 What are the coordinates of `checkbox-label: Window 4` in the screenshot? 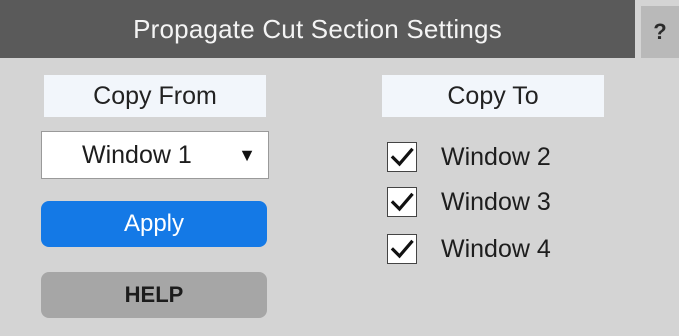 It's located at (496, 248).